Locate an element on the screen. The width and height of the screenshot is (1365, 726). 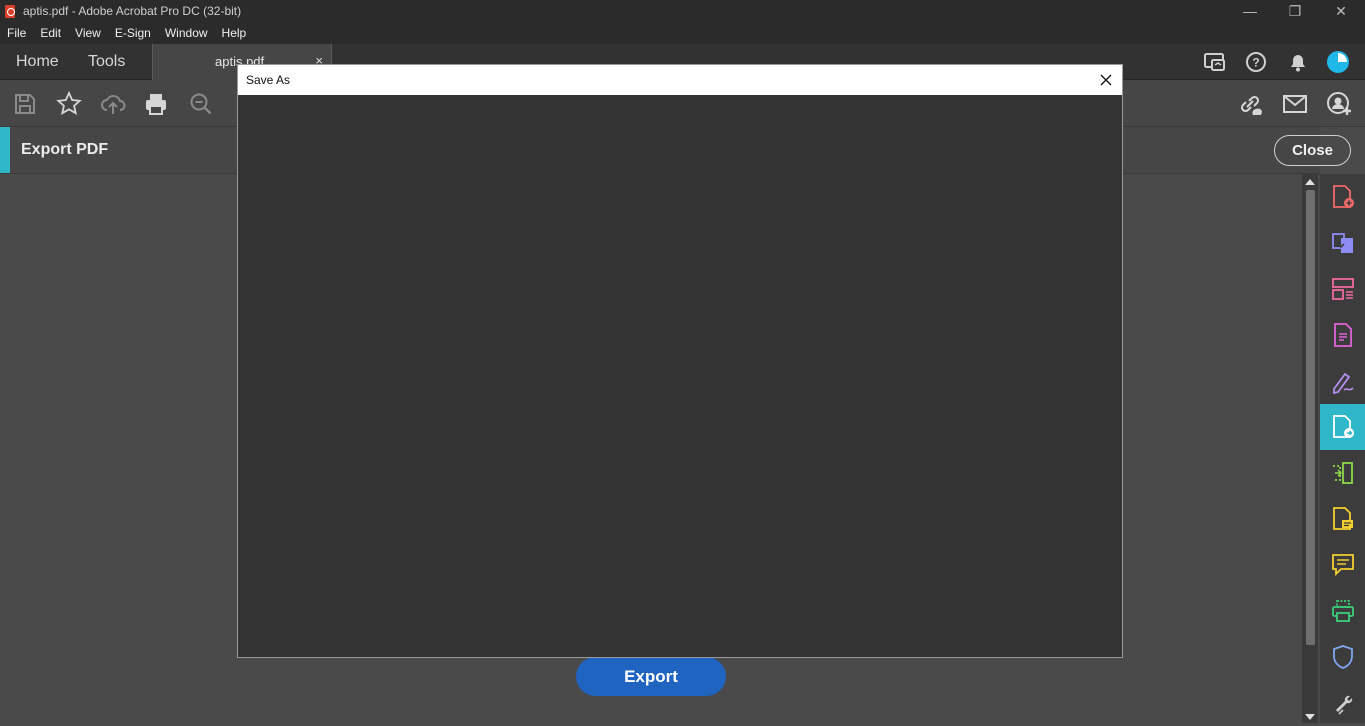
dialog-title: Save As is located at coordinates (268, 80).